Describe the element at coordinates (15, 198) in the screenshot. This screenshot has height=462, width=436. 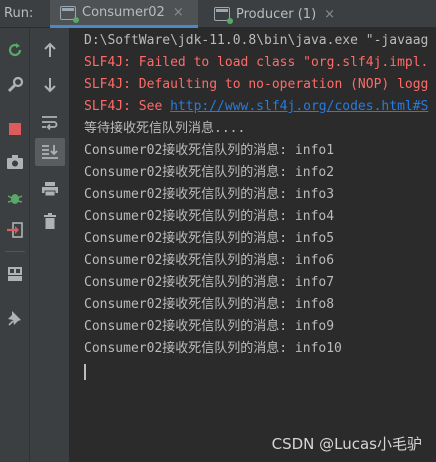
I see `bug-icon` at that location.